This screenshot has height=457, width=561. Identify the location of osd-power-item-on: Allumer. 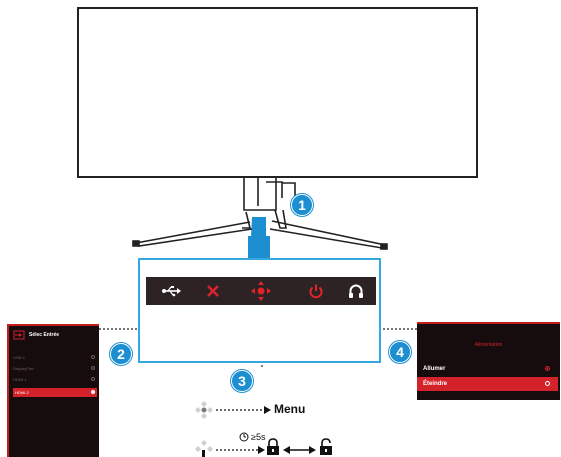
(487, 369).